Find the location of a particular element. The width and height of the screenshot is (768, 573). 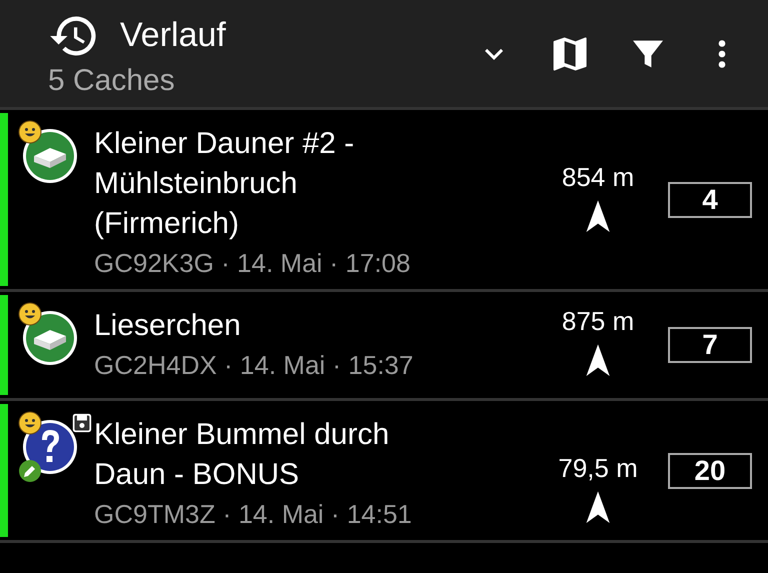

cache-details: GC92K3G · 14. Mai · 17:08 is located at coordinates (253, 263).